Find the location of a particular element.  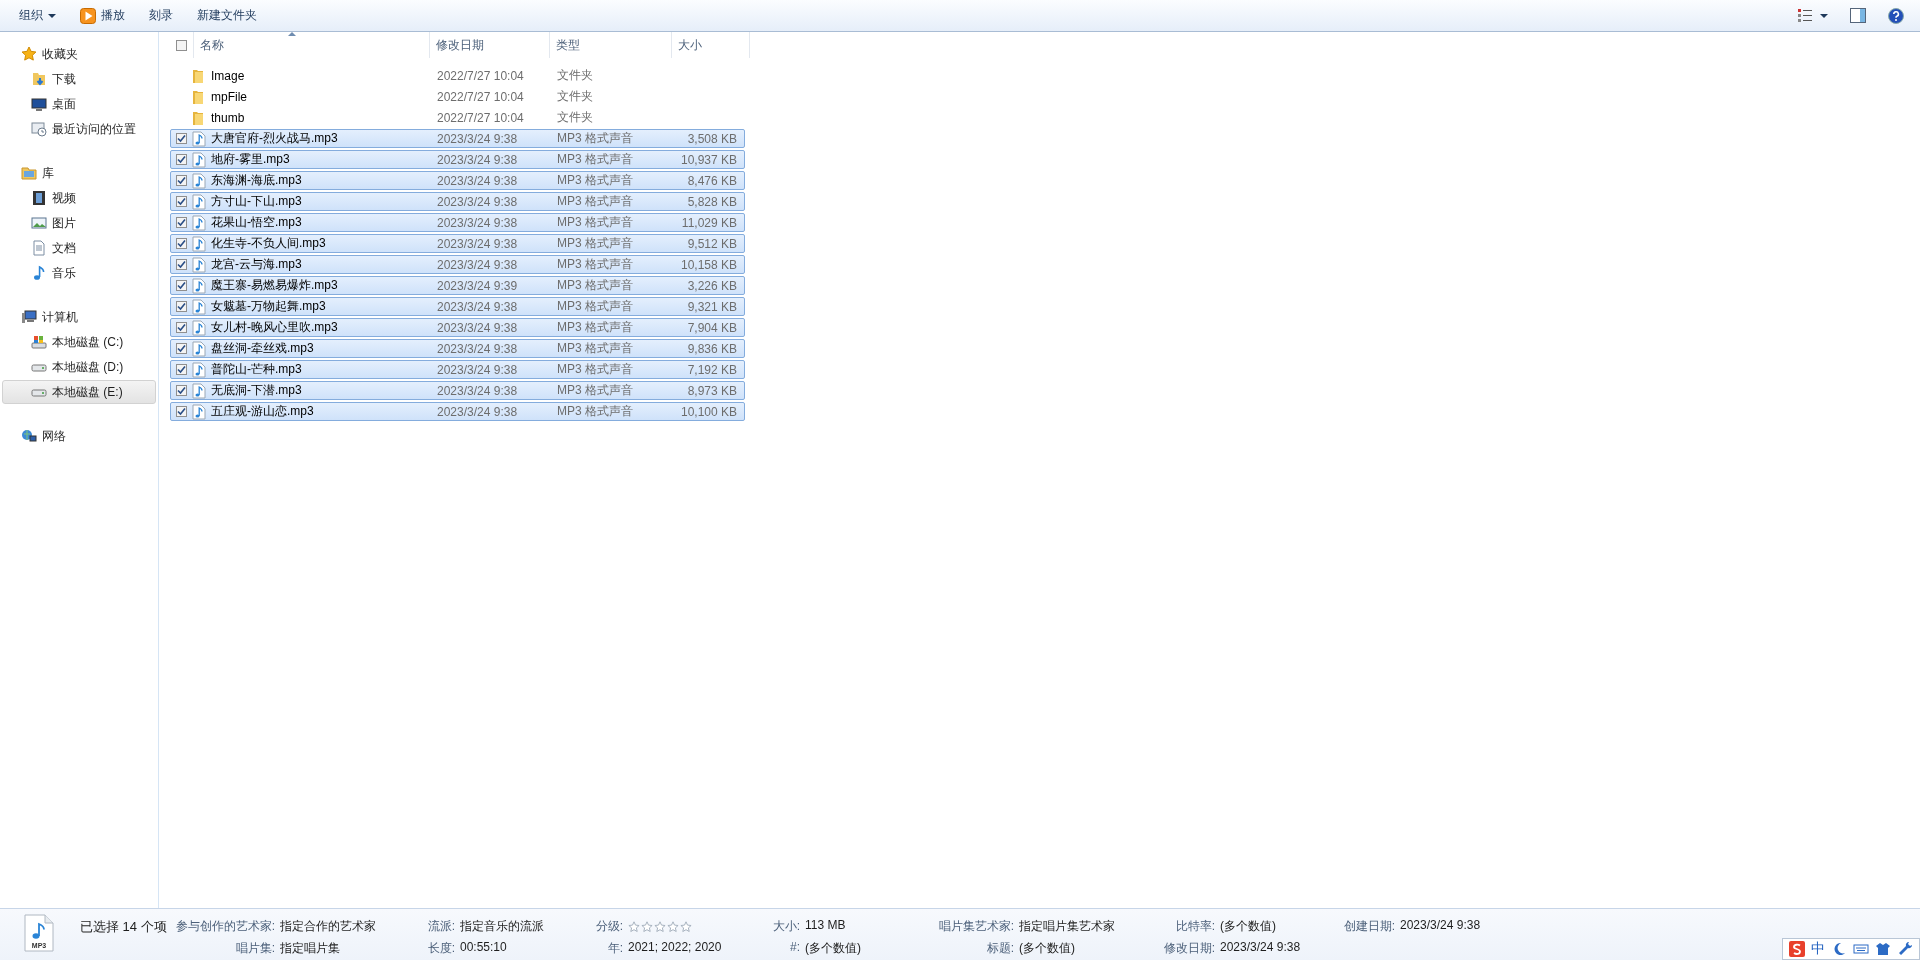

sidebar-item: 本地磁盘 (D:) is located at coordinates (79, 367).